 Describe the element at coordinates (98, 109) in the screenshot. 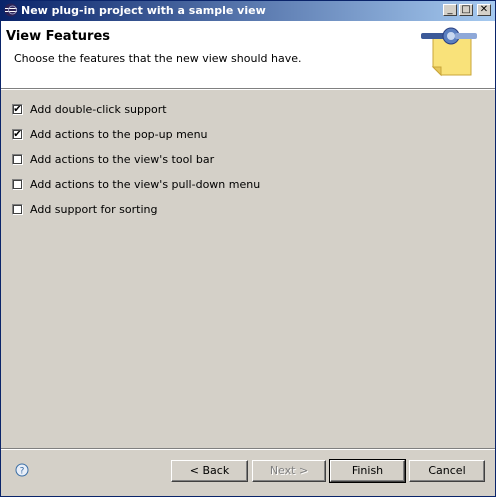

I see `option-label: Add double-click support` at that location.